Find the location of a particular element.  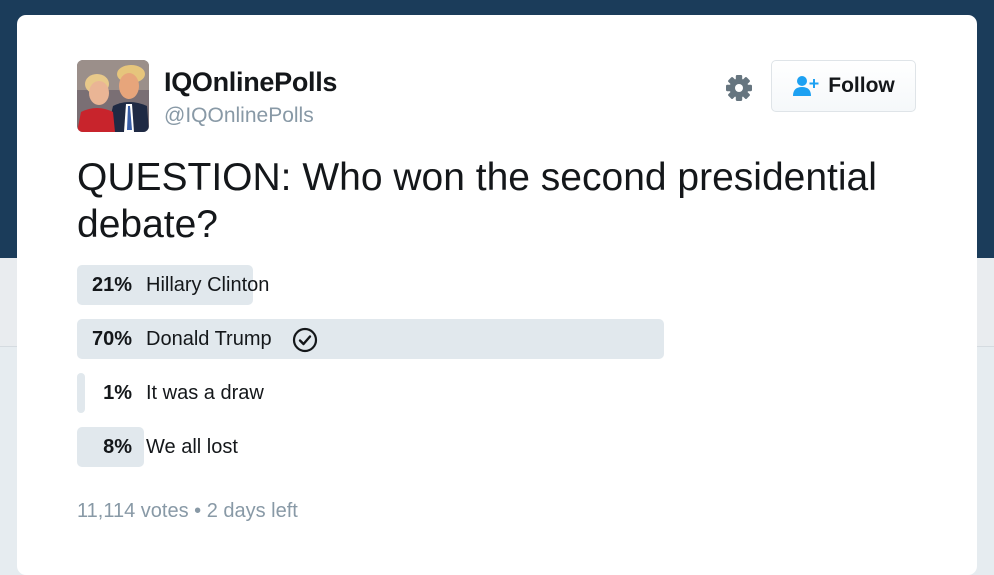

avatar is located at coordinates (113, 96).